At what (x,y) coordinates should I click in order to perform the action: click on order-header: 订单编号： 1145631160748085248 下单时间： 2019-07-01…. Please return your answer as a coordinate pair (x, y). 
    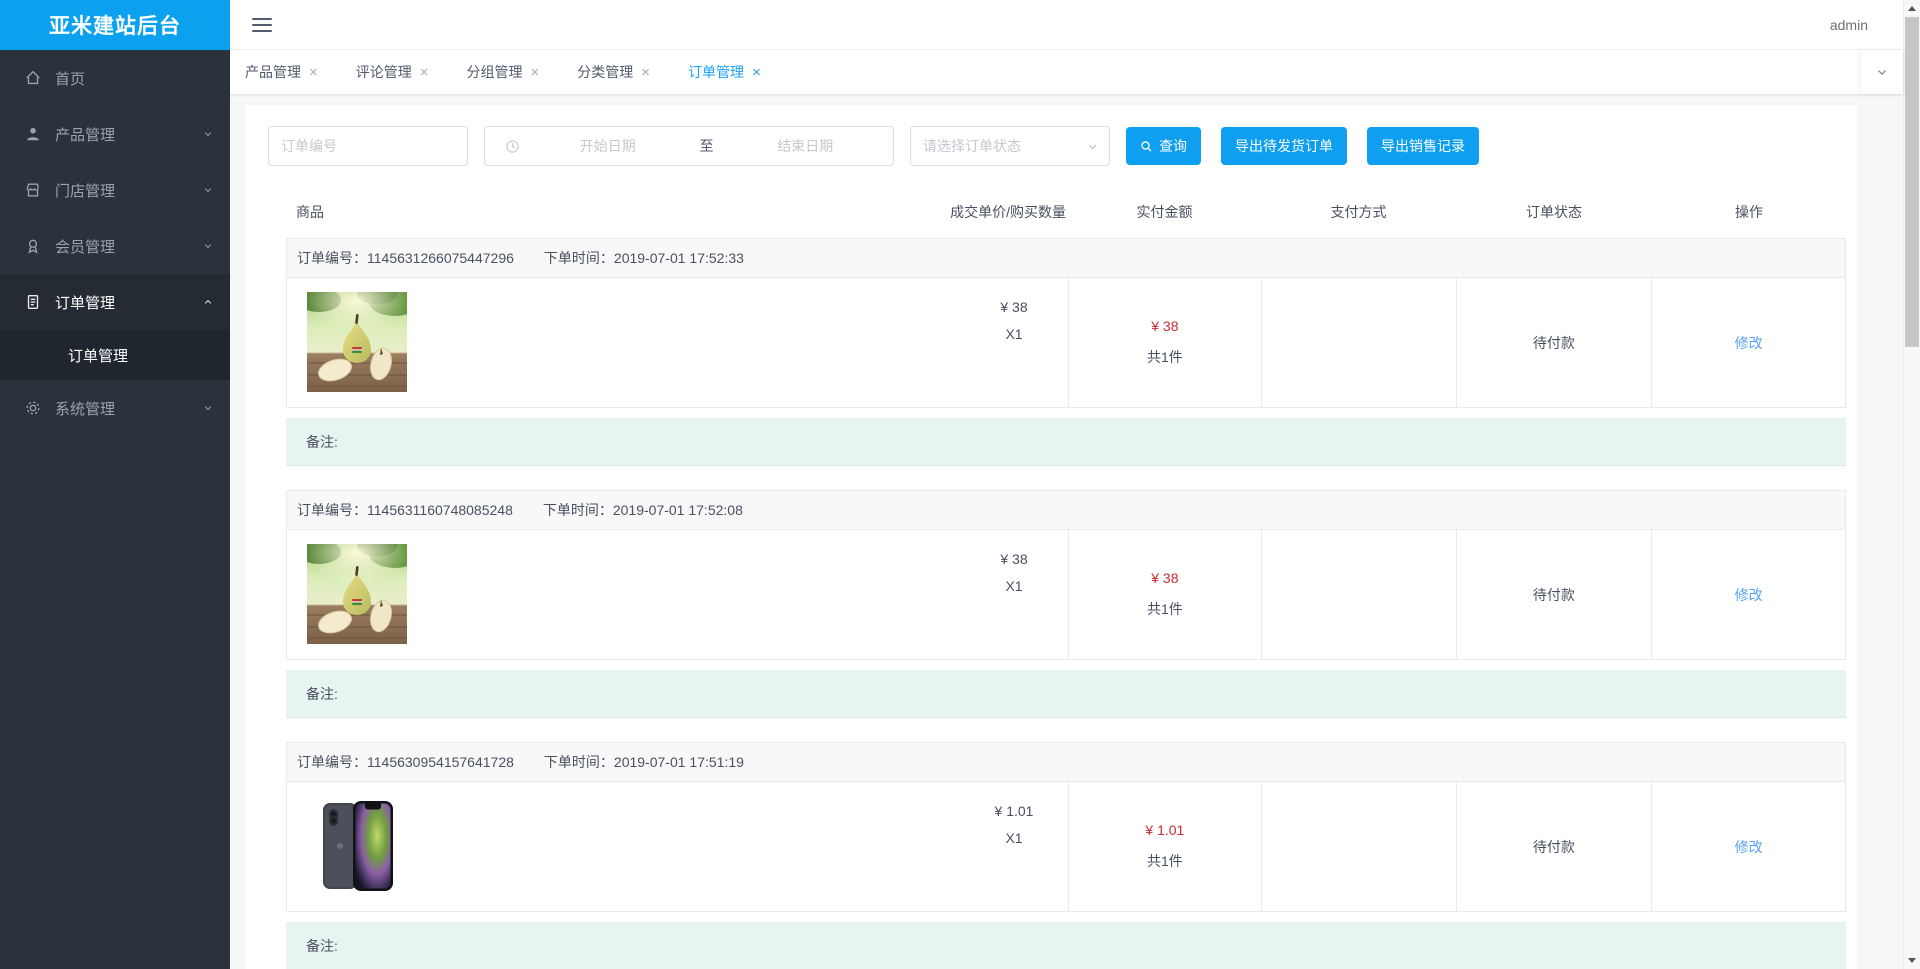
    Looking at the image, I should click on (1066, 510).